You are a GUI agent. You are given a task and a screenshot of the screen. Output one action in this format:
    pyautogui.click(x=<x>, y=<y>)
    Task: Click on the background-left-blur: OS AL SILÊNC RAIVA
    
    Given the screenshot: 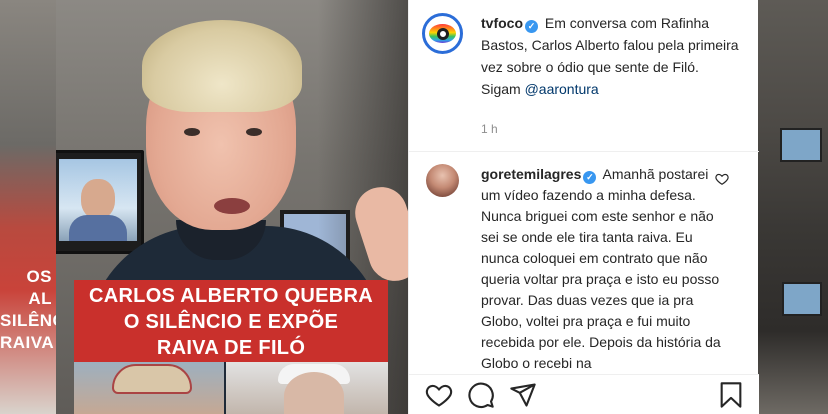 What is the action you would take?
    pyautogui.click(x=33, y=207)
    